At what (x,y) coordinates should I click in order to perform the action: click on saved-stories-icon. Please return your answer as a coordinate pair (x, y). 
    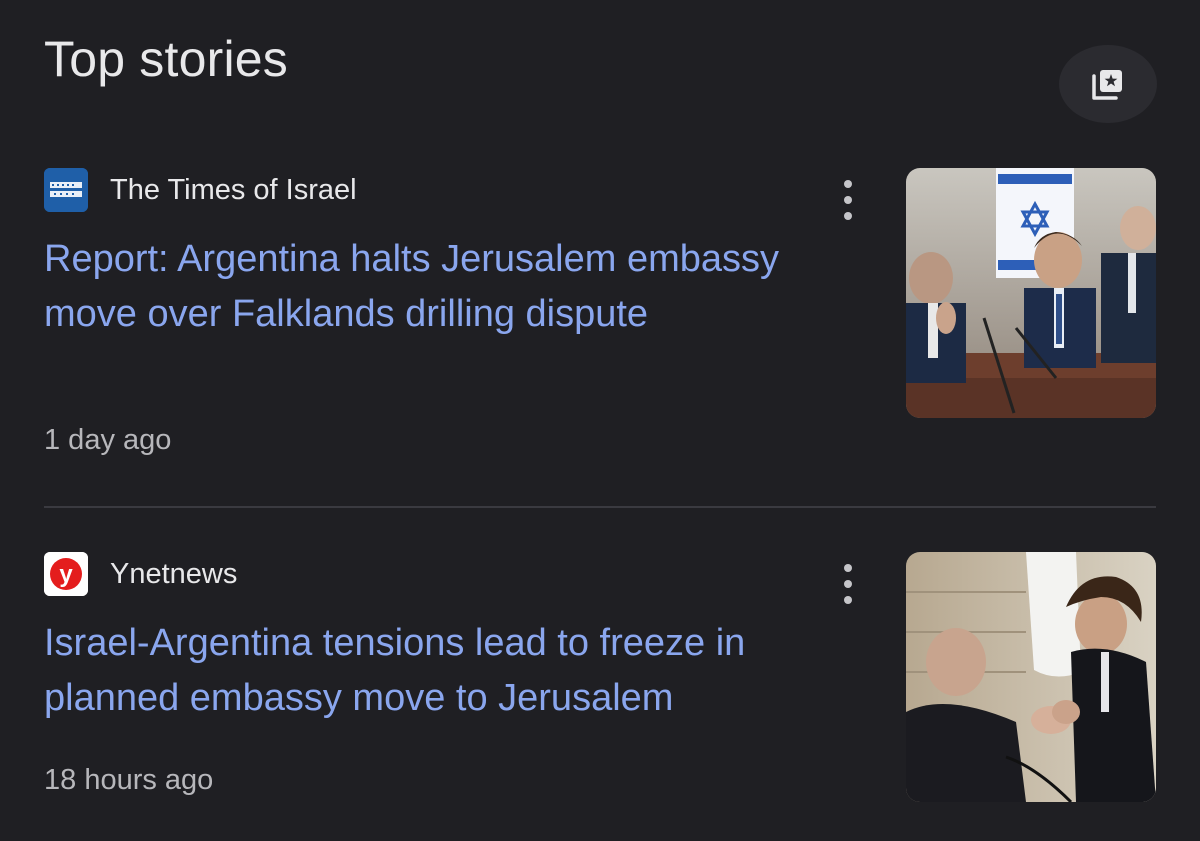
    Looking at the image, I should click on (1108, 84).